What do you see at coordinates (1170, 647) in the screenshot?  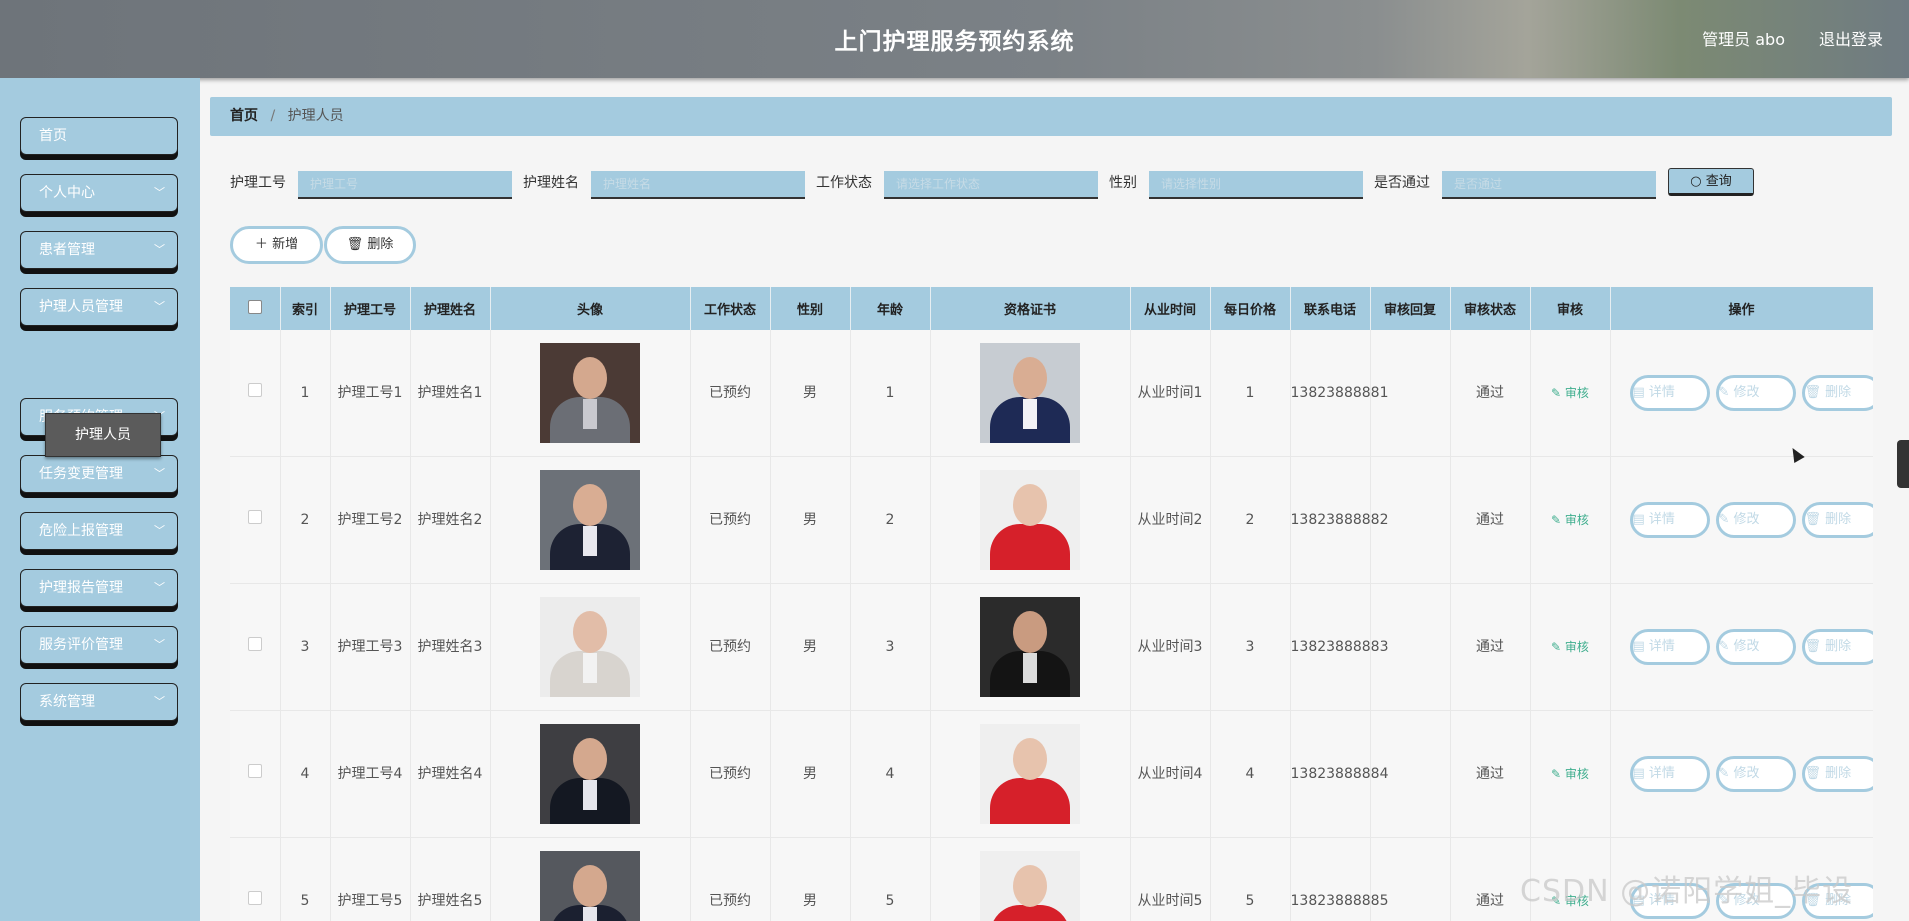 I see `cell-years: 从业时间3` at bounding box center [1170, 647].